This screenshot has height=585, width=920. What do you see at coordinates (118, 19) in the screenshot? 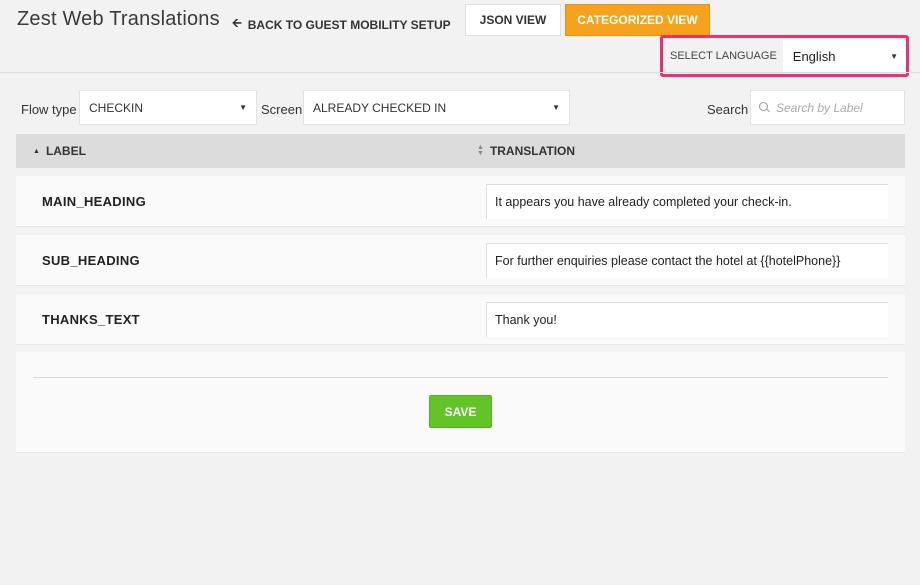
I see `page-title: Zest Web Translations` at bounding box center [118, 19].